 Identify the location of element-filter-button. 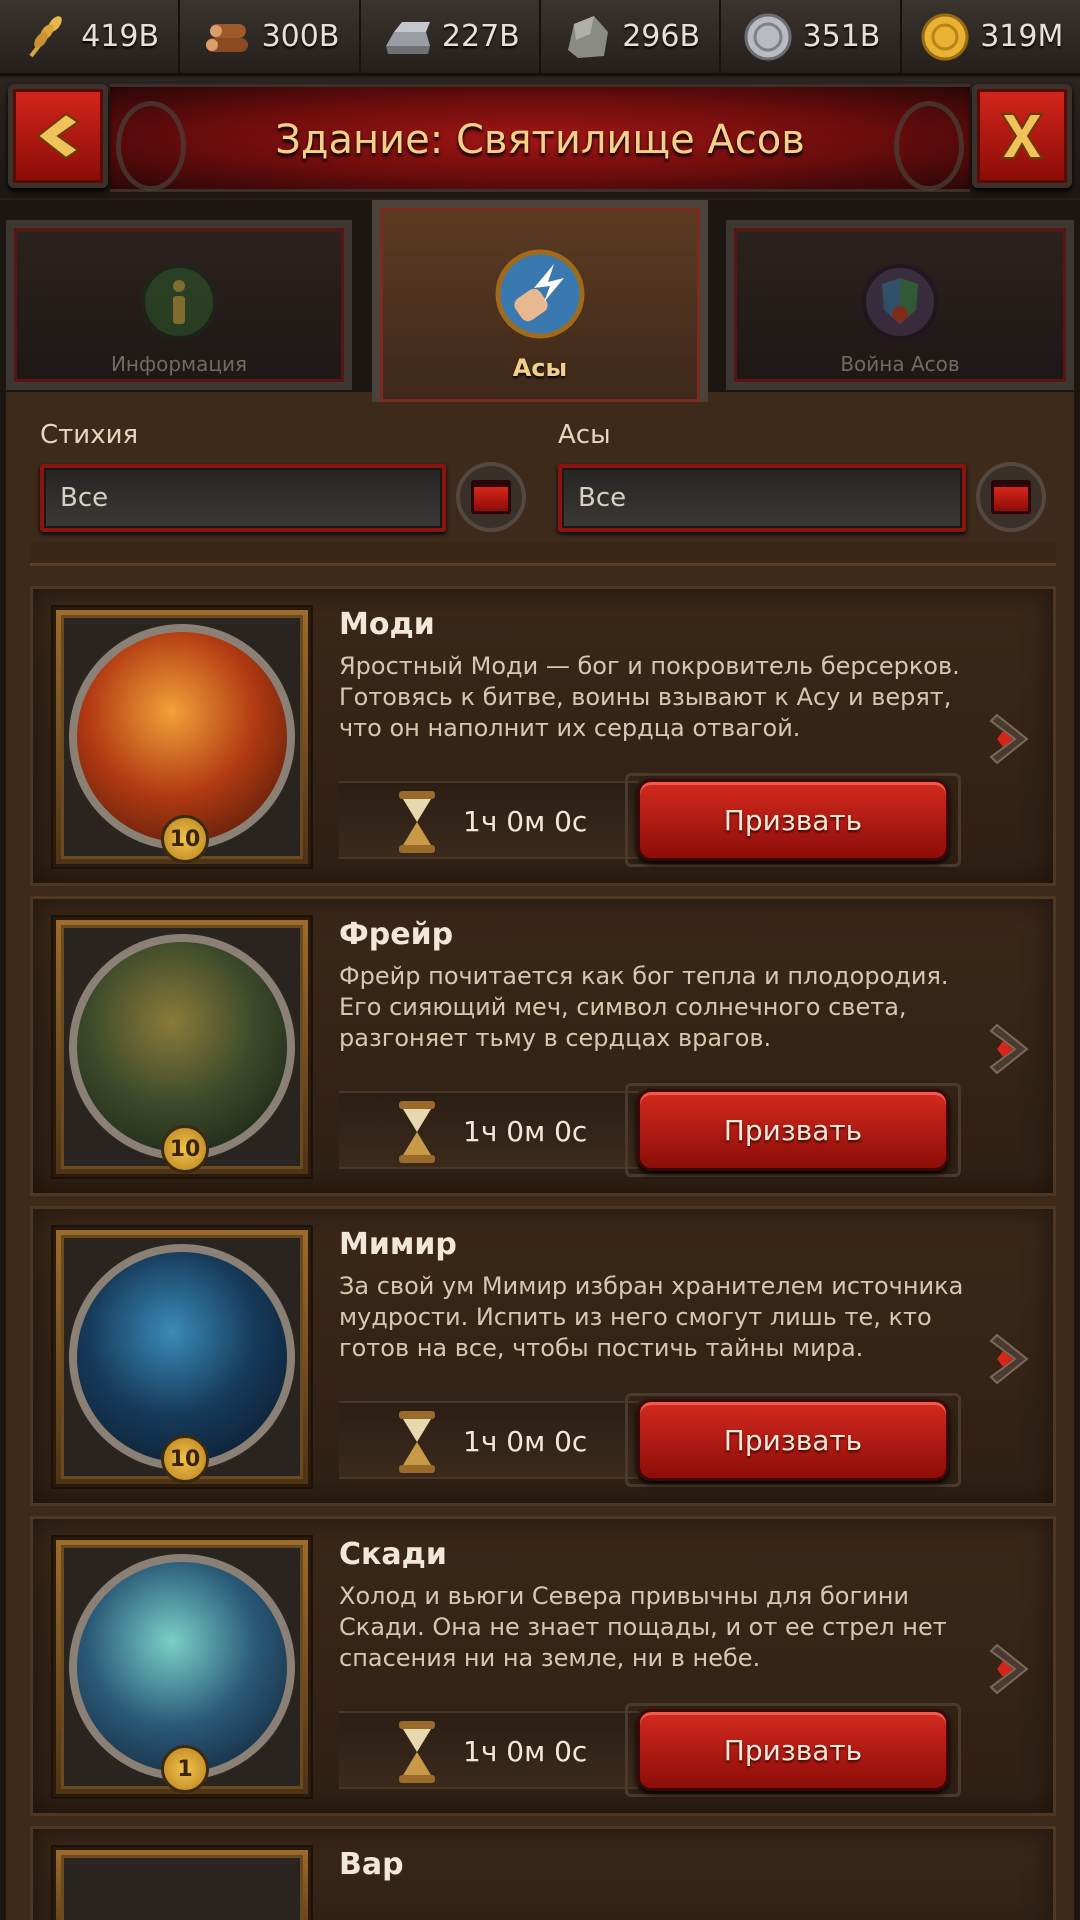
(491, 497).